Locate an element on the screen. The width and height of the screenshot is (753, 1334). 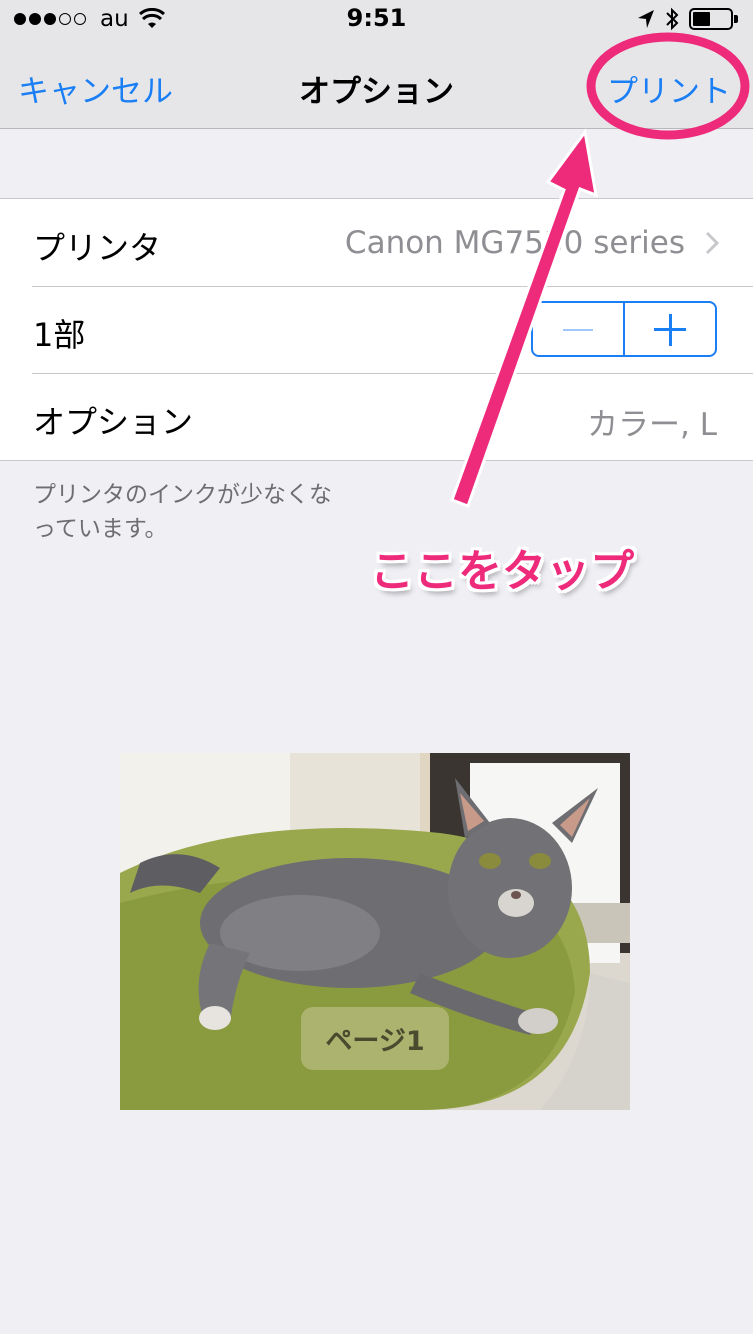
printer-row: プリンタ Canon MG7530 series is located at coordinates (376, 242).